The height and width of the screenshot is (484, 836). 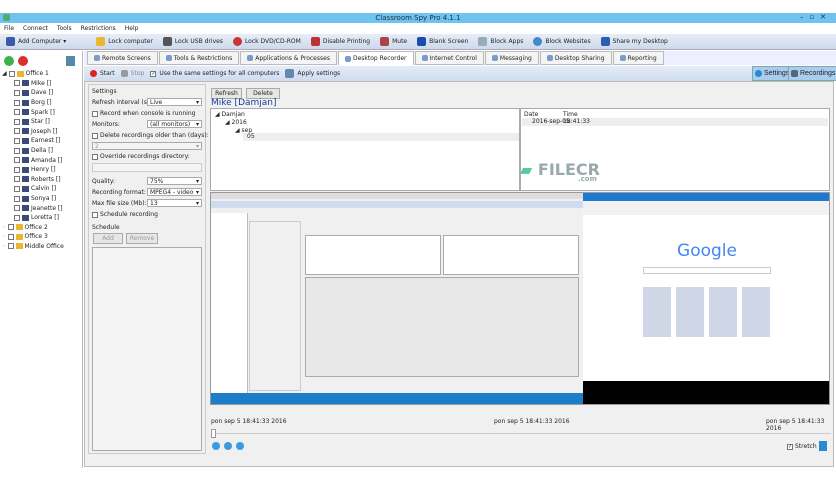 What do you see at coordinates (638, 58) in the screenshot?
I see `tab-reporting: Reporting` at bounding box center [638, 58].